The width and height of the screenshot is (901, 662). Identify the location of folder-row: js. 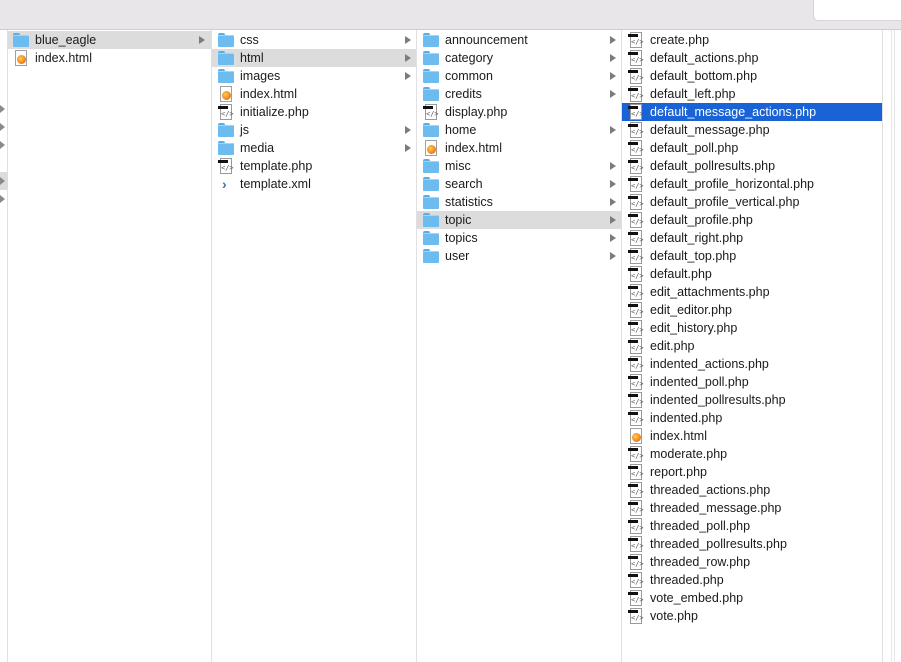
(314, 130).